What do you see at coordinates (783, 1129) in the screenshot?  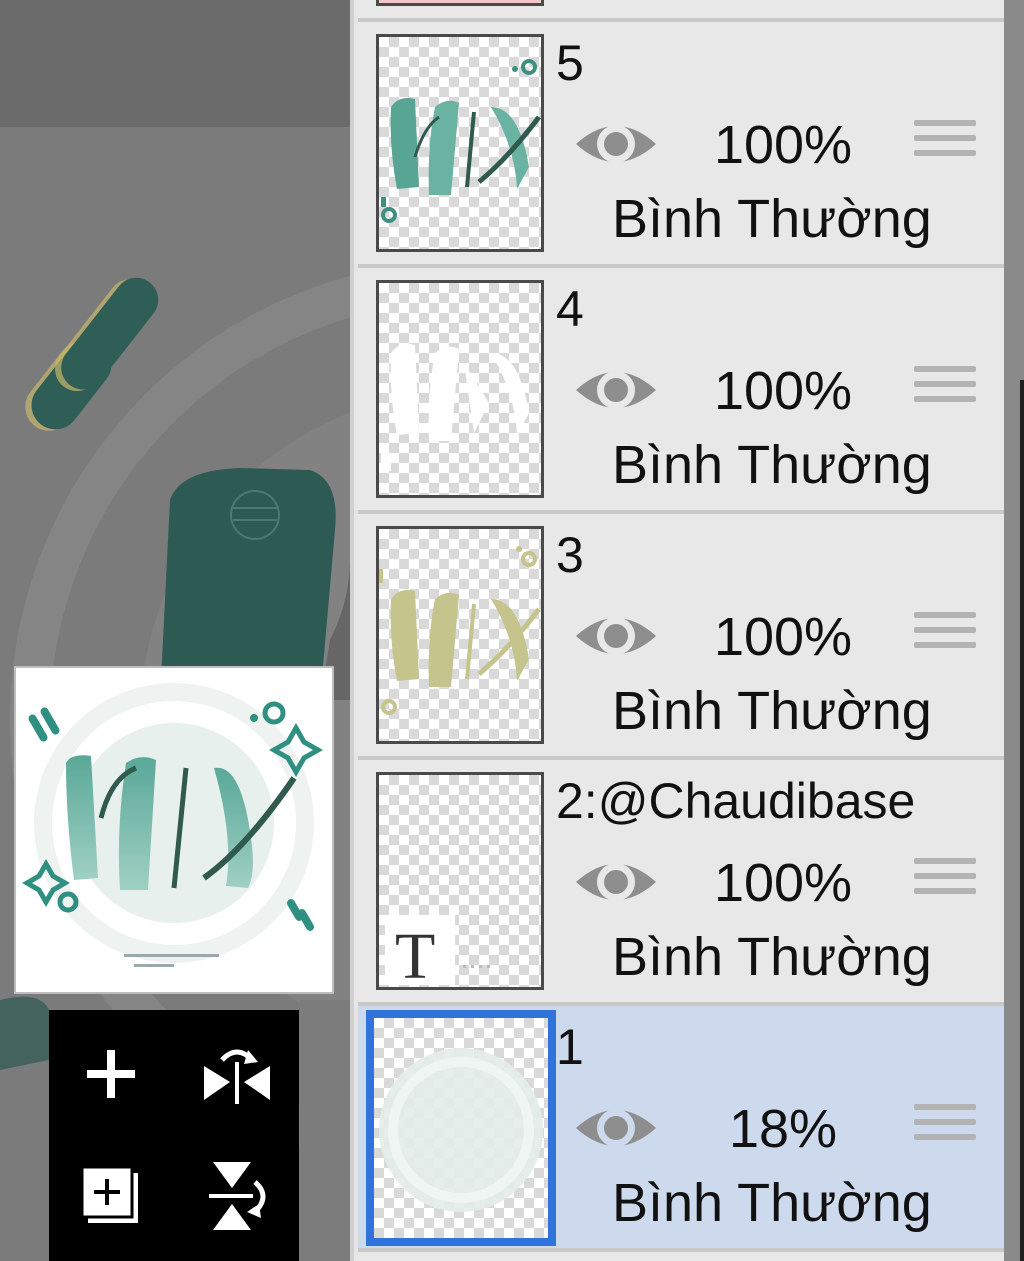 I see `layer-opacity: 18%` at bounding box center [783, 1129].